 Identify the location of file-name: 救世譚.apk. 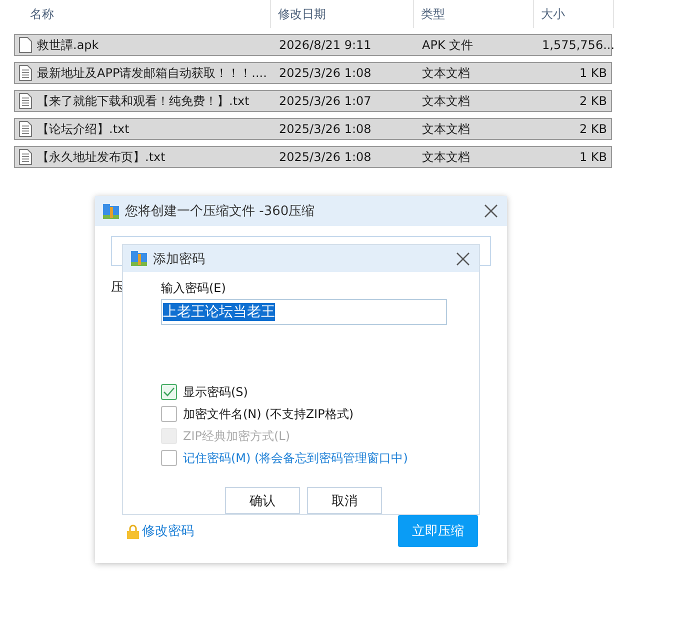
(68, 45).